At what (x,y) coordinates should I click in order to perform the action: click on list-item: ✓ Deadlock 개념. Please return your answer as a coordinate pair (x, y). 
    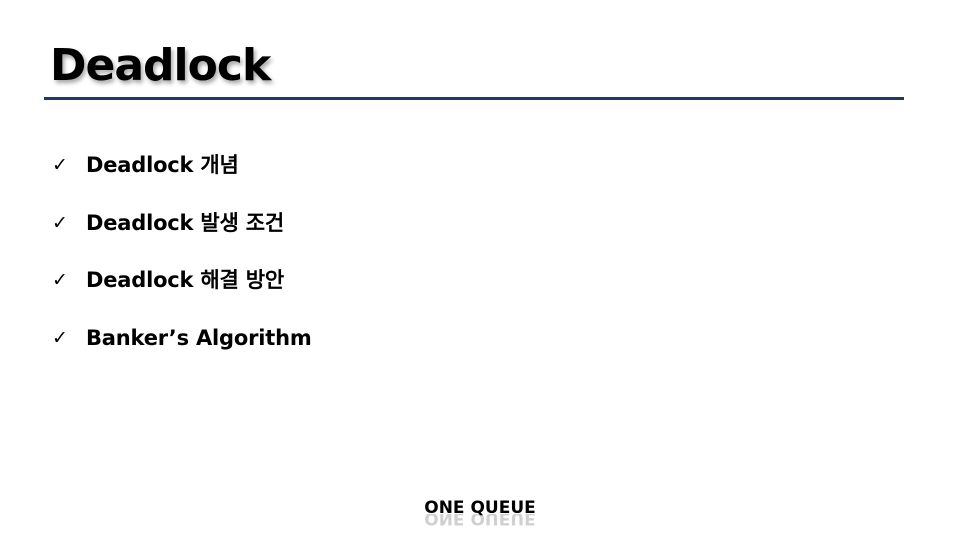
    Looking at the image, I should click on (182, 165).